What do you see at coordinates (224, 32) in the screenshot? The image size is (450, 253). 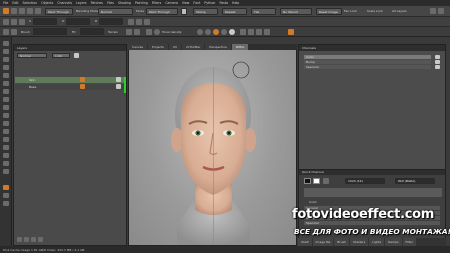 I see `flat-shade-icon` at bounding box center [224, 32].